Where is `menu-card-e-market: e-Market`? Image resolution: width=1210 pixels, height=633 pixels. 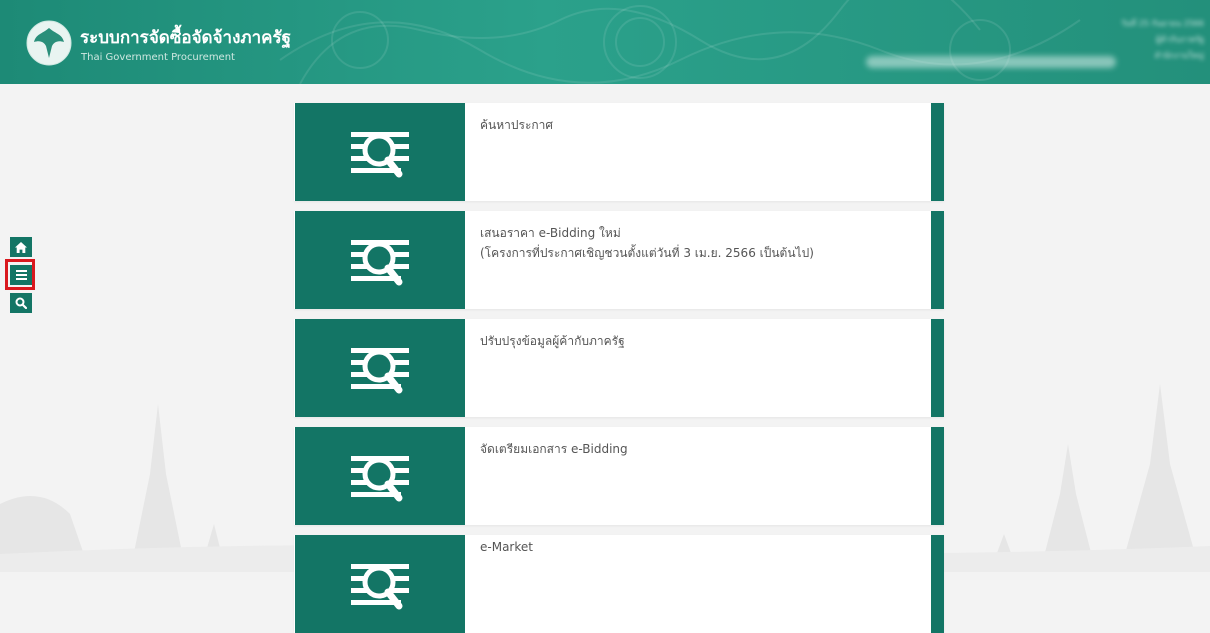 menu-card-e-market: e-Market is located at coordinates (619, 584).